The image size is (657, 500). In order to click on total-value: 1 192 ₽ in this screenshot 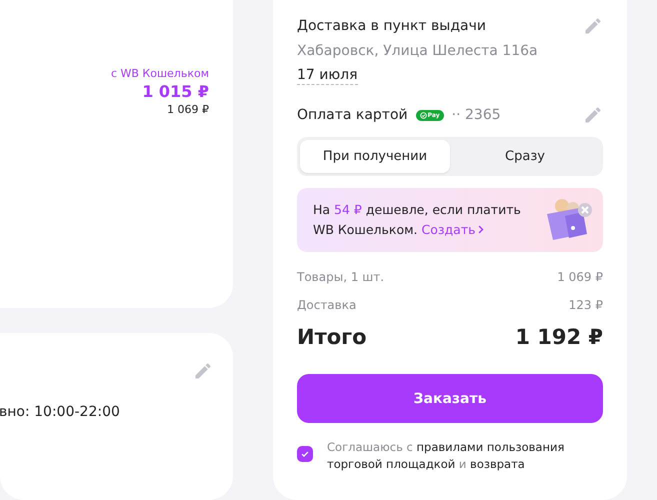, I will do `click(559, 337)`.